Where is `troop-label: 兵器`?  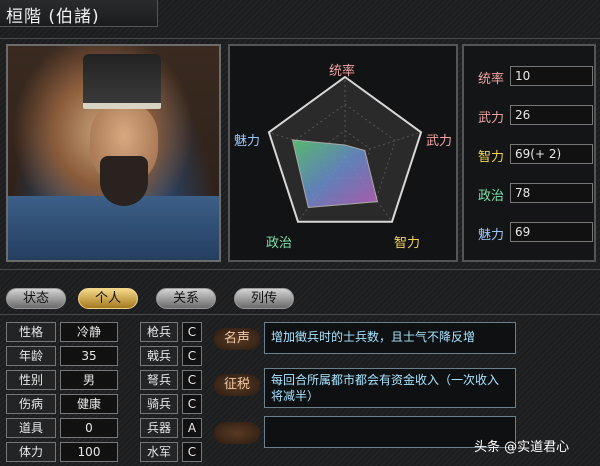
troop-label: 兵器 is located at coordinates (159, 428).